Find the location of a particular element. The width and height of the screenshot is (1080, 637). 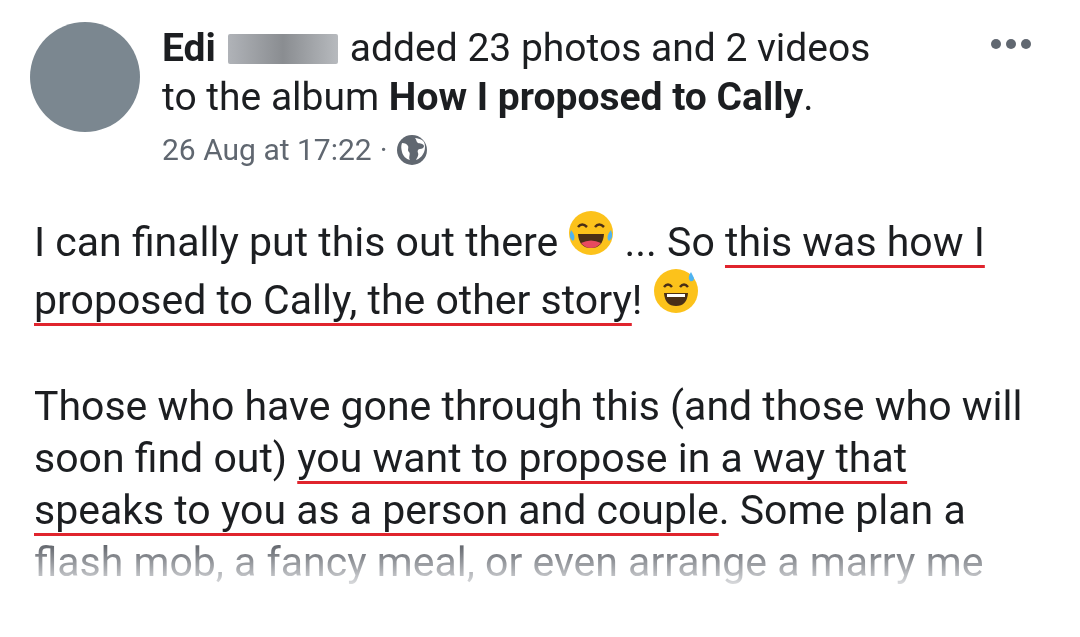

post-text: ... So is located at coordinates (669, 242).